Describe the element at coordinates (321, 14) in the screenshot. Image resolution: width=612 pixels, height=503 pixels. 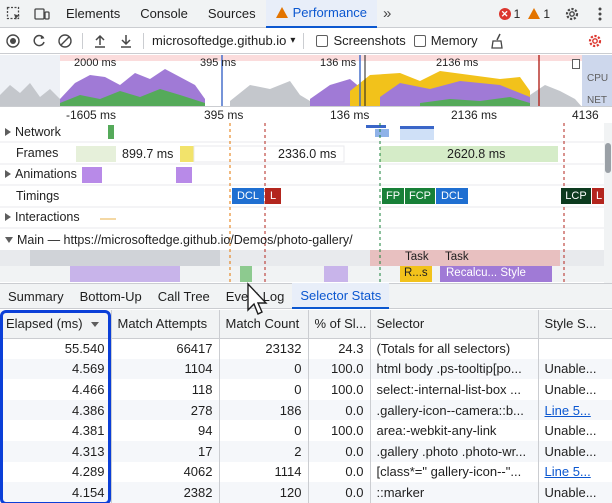
I see `tab-performance: Performance` at that location.